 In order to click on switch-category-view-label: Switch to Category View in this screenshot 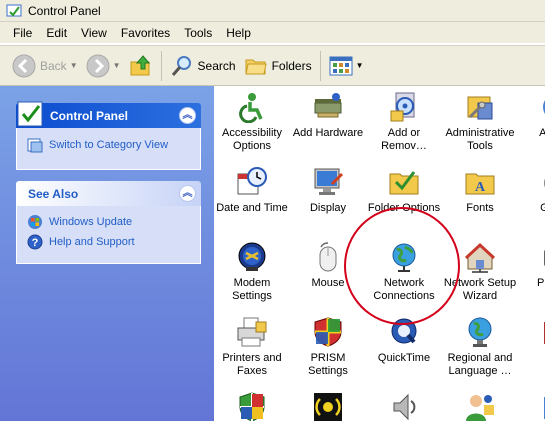, I will do `click(109, 145)`.